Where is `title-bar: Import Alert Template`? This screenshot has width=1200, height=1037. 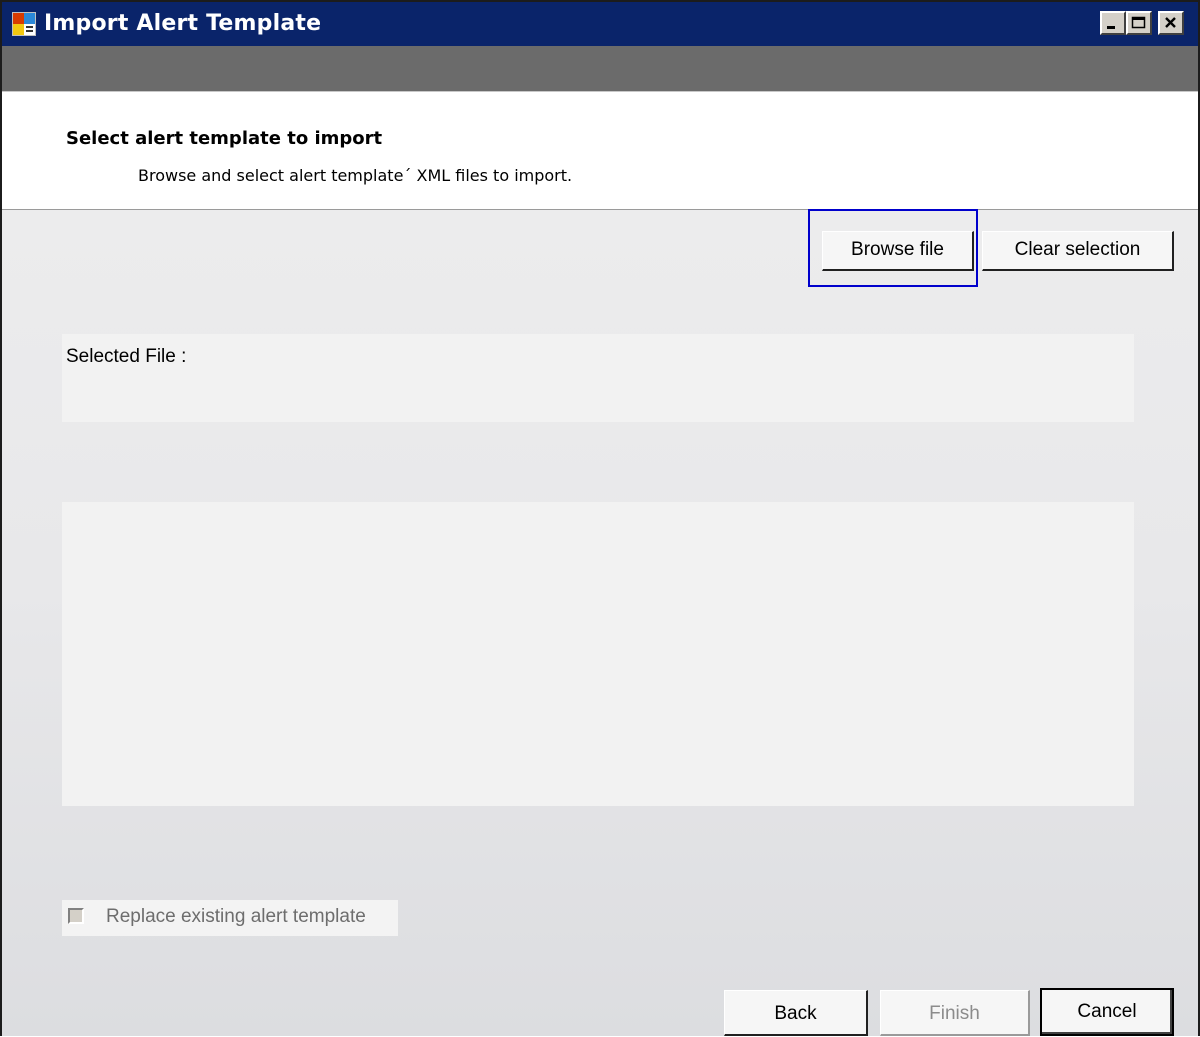 title-bar: Import Alert Template is located at coordinates (600, 24).